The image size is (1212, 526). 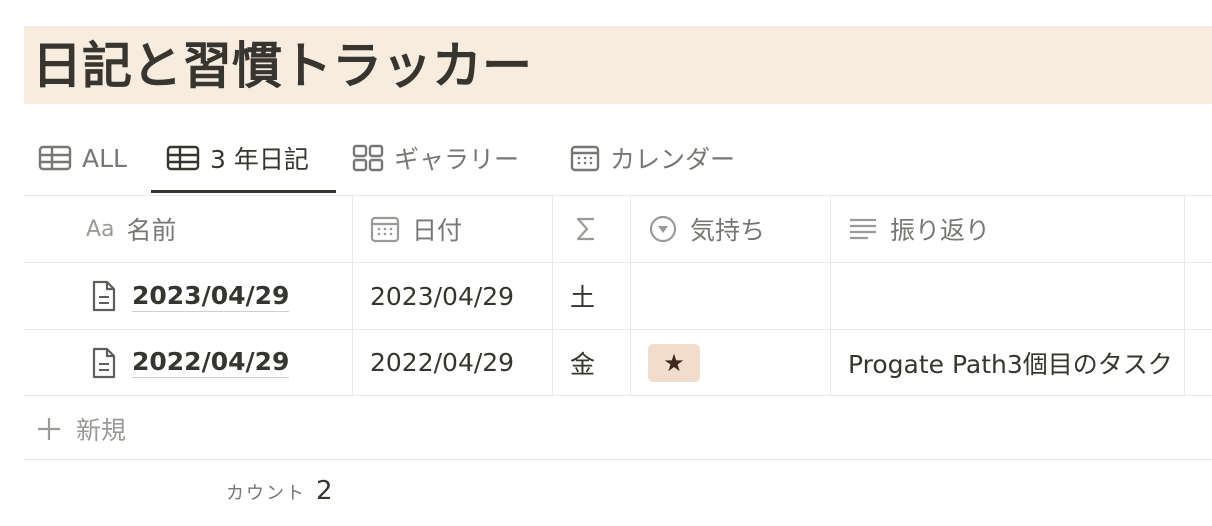 What do you see at coordinates (673, 159) in the screenshot?
I see `tab-calendar-label: カレンダー` at bounding box center [673, 159].